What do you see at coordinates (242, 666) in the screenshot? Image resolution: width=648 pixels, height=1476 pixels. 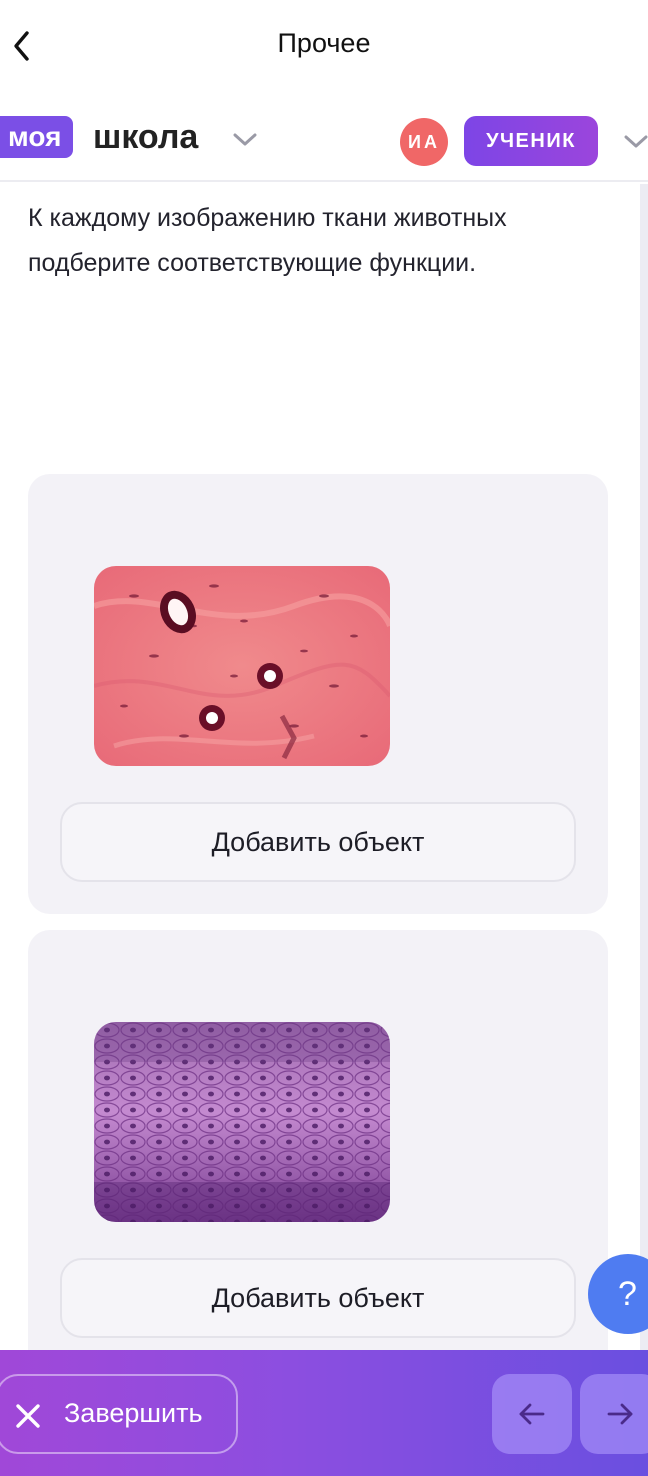 I see `tissue-image-bone` at bounding box center [242, 666].